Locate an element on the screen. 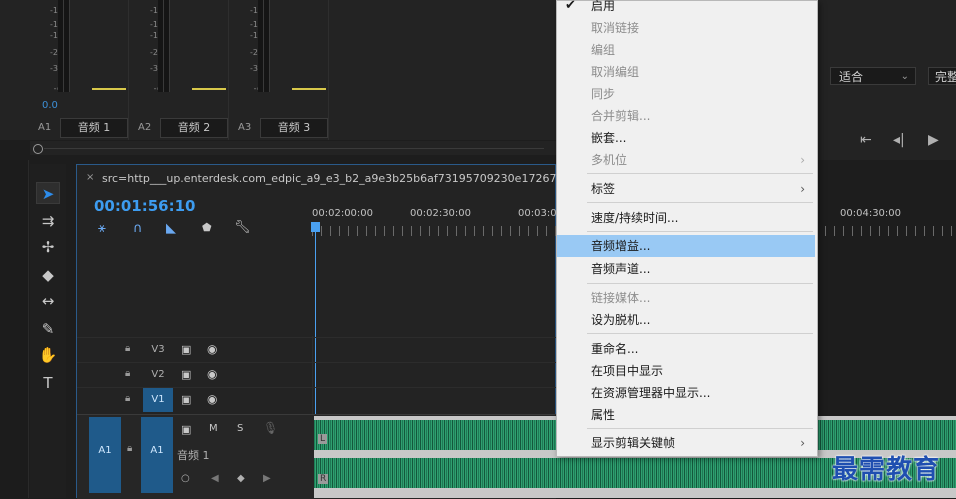 This screenshot has width=956, height=499. wrench-icon: 🔧︎ is located at coordinates (242, 227).